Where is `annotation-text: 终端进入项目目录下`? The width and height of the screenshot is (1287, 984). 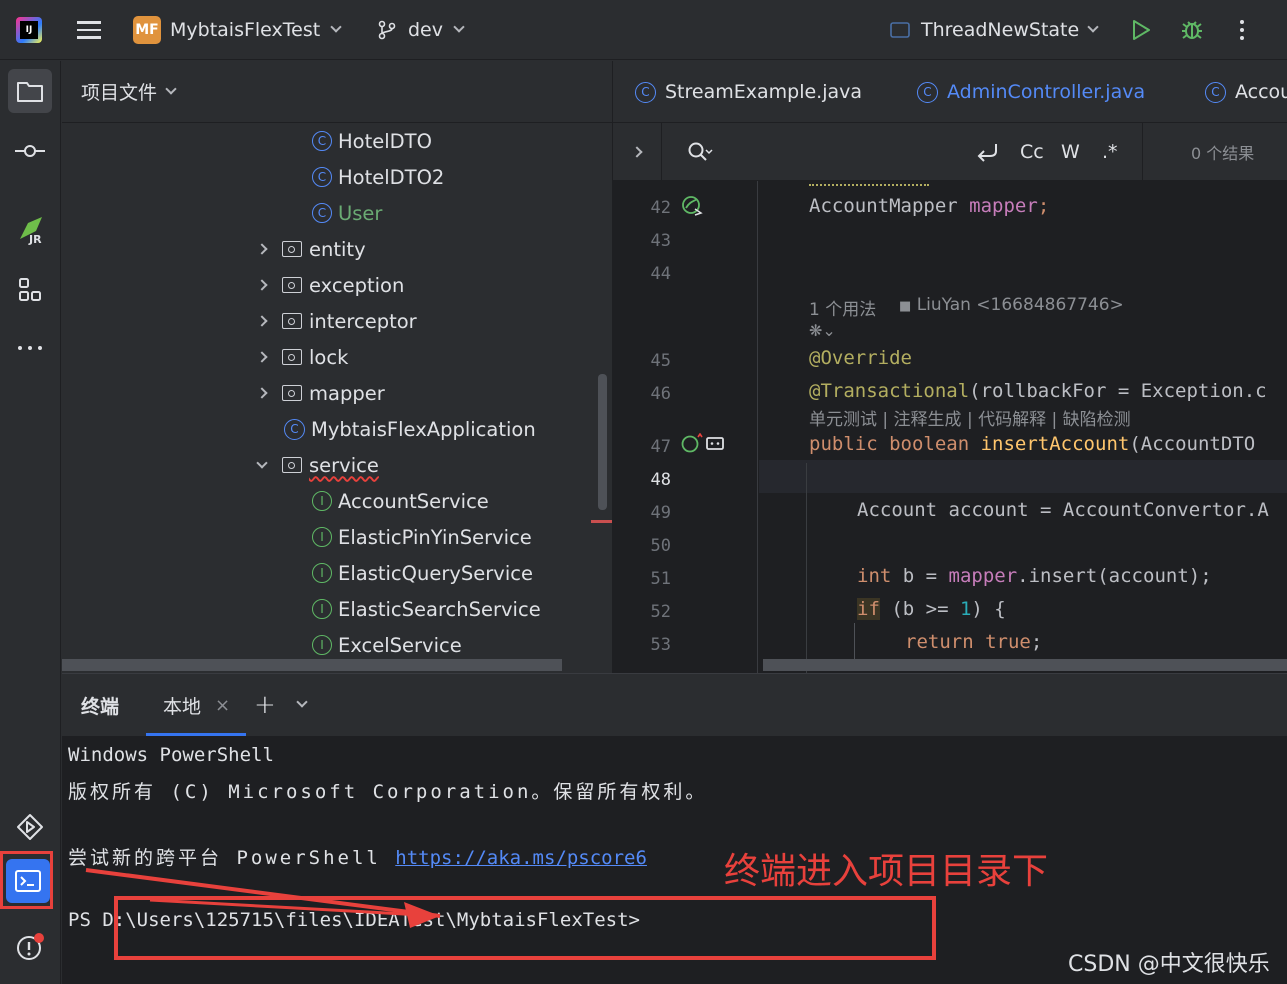 annotation-text: 终端进入项目目录下 is located at coordinates (886, 871).